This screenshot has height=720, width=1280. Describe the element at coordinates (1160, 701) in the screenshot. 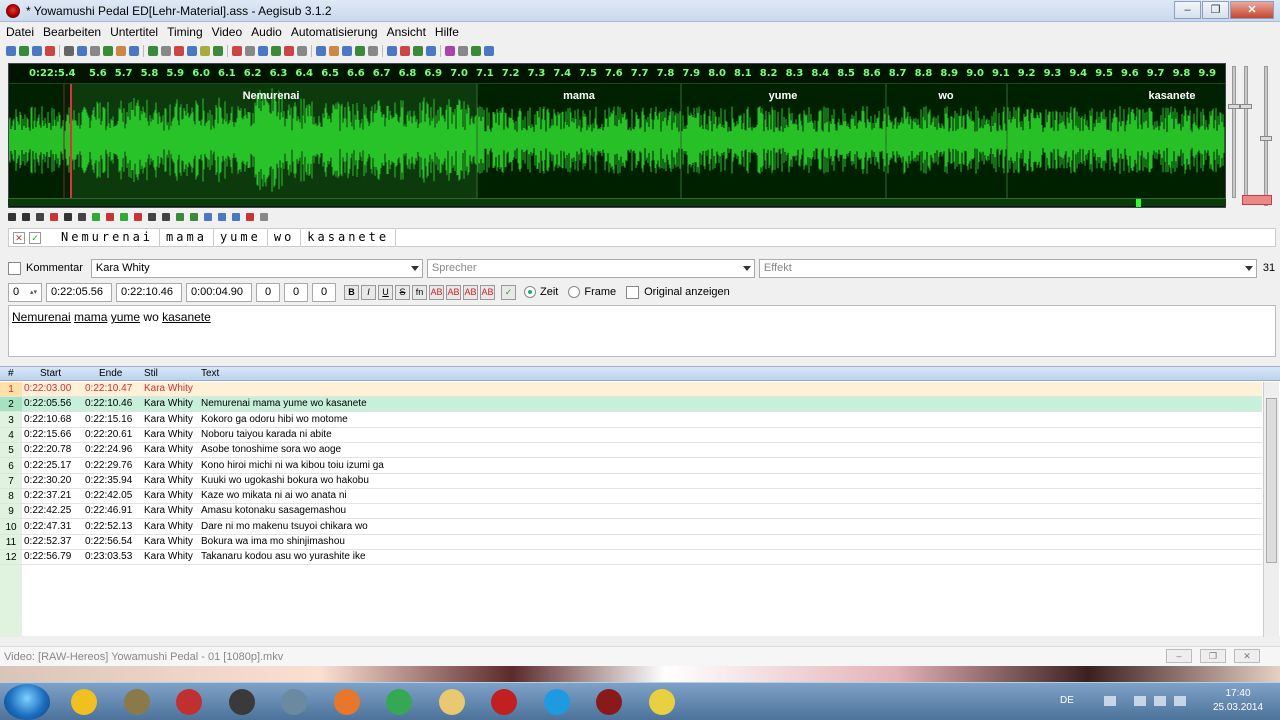

I see `volume-icon` at that location.